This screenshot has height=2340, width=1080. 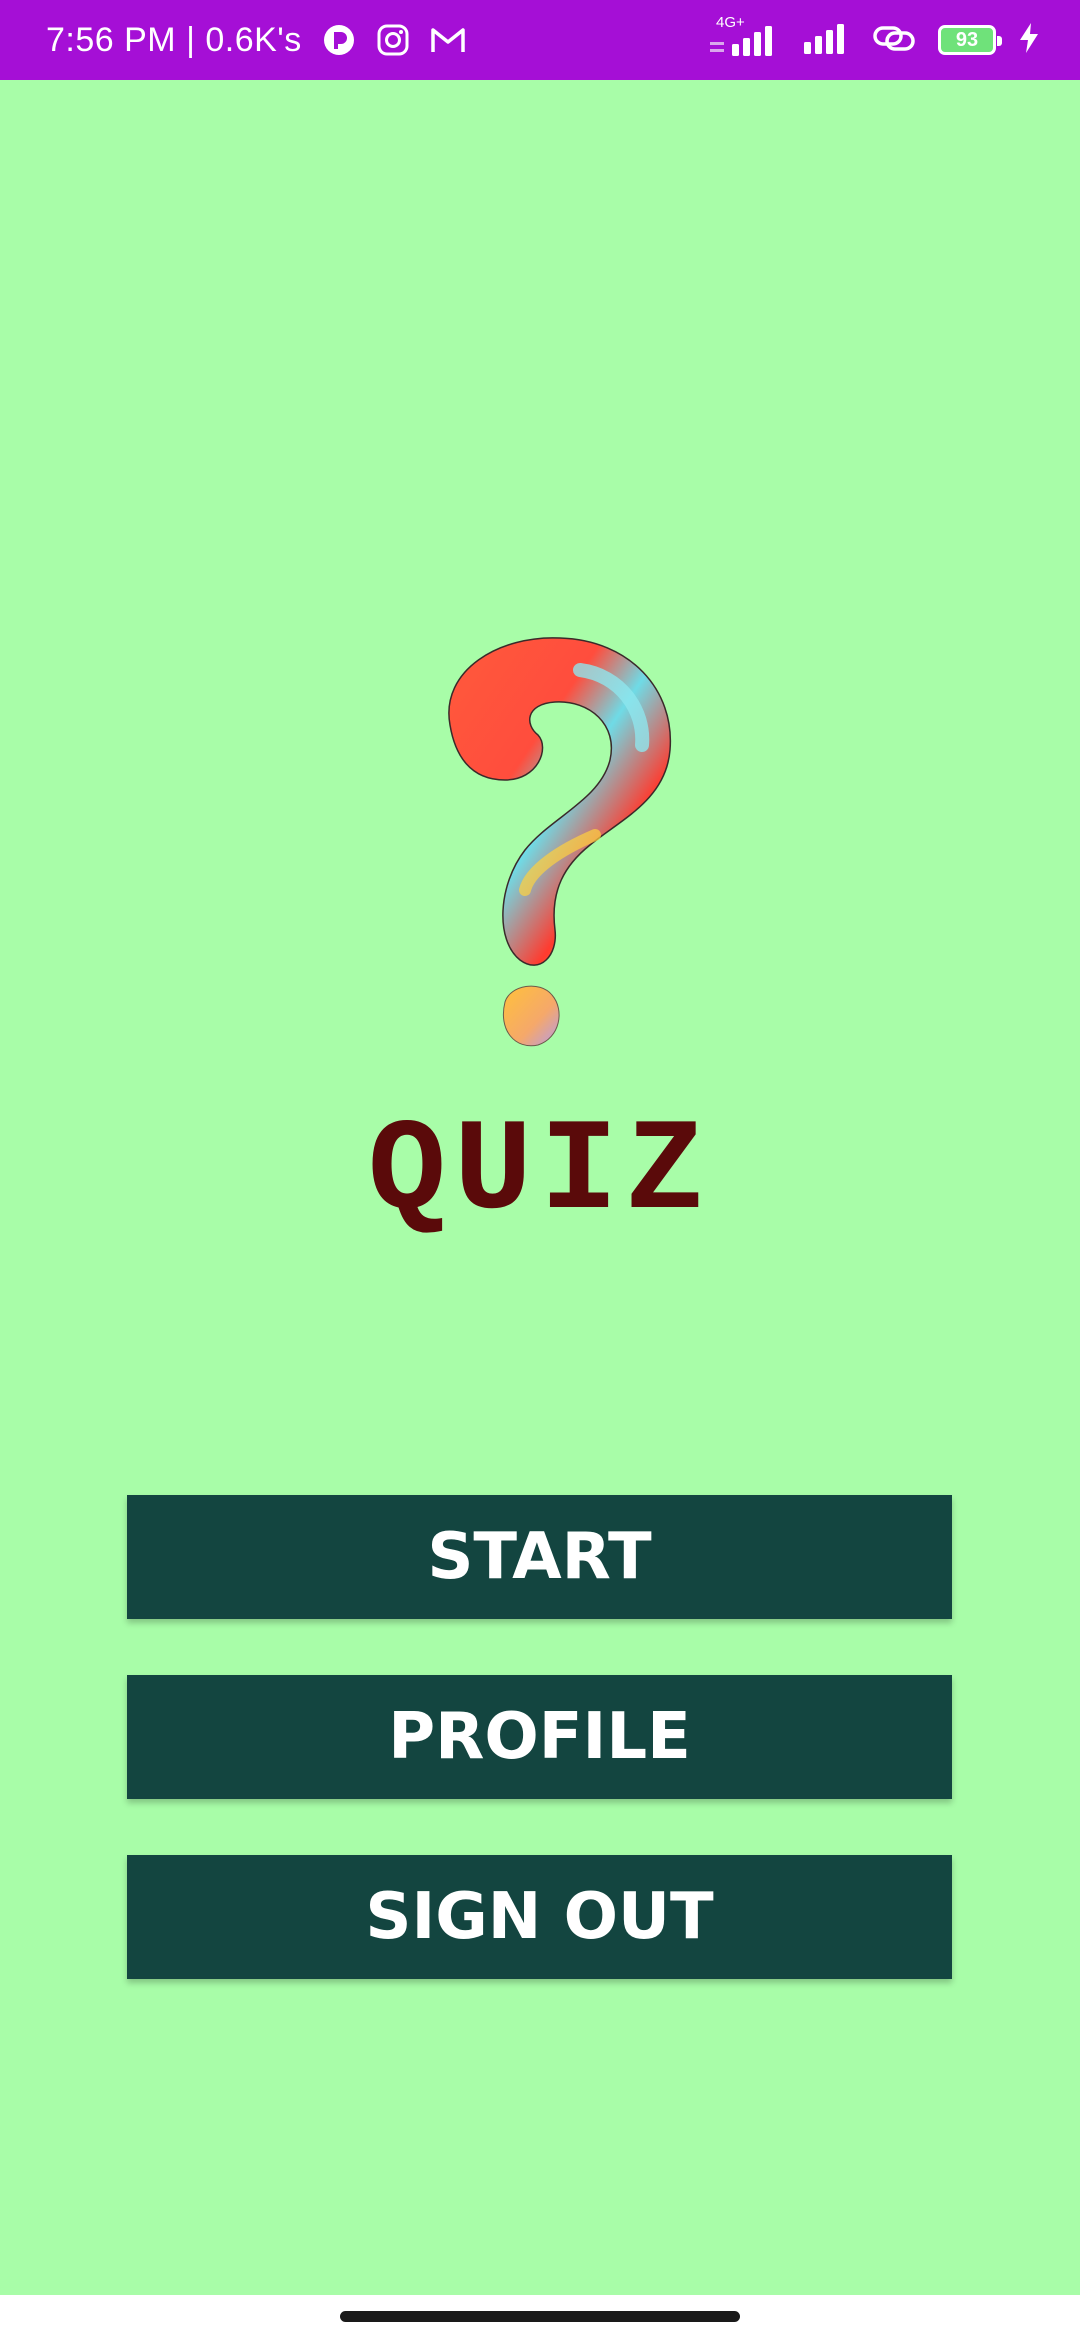 What do you see at coordinates (745, 35) in the screenshot?
I see `signal-4g-icon: 4G+` at bounding box center [745, 35].